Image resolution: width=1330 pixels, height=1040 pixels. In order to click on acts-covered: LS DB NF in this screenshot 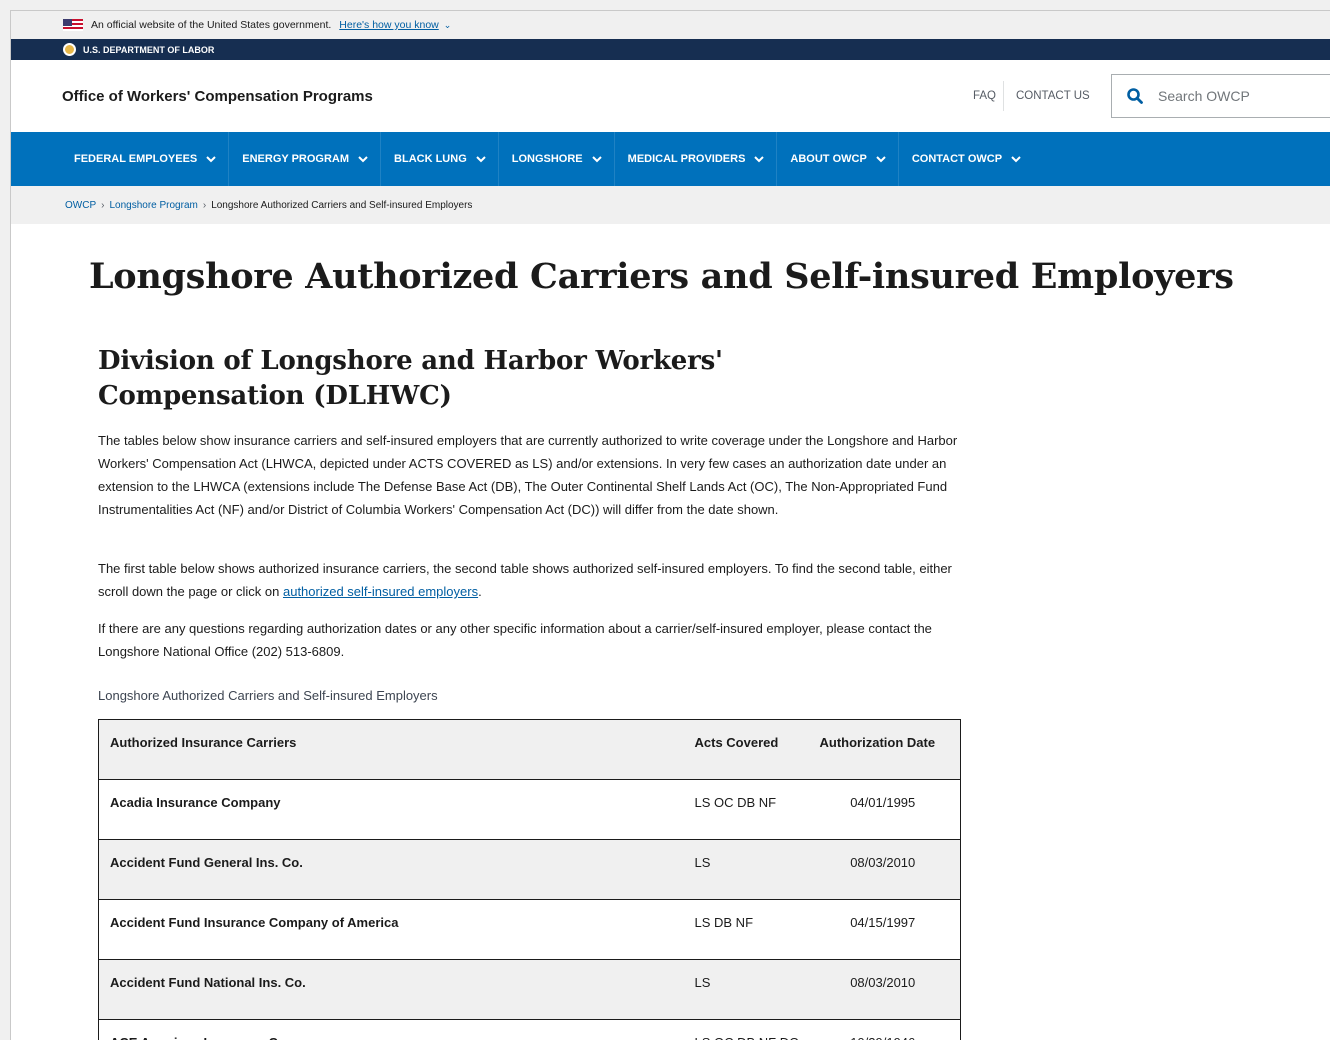, I will do `click(757, 929)`.